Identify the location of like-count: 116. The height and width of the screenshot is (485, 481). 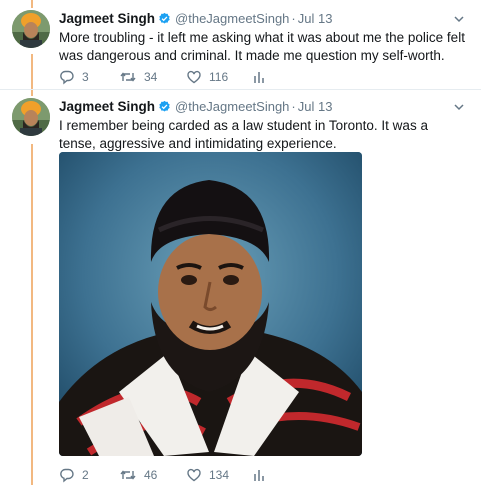
(219, 77).